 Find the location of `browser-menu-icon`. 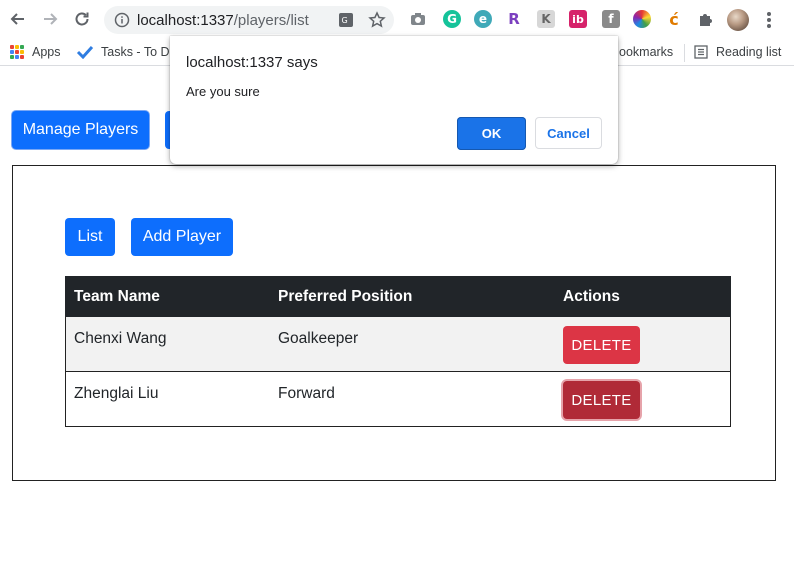

browser-menu-icon is located at coordinates (769, 20).